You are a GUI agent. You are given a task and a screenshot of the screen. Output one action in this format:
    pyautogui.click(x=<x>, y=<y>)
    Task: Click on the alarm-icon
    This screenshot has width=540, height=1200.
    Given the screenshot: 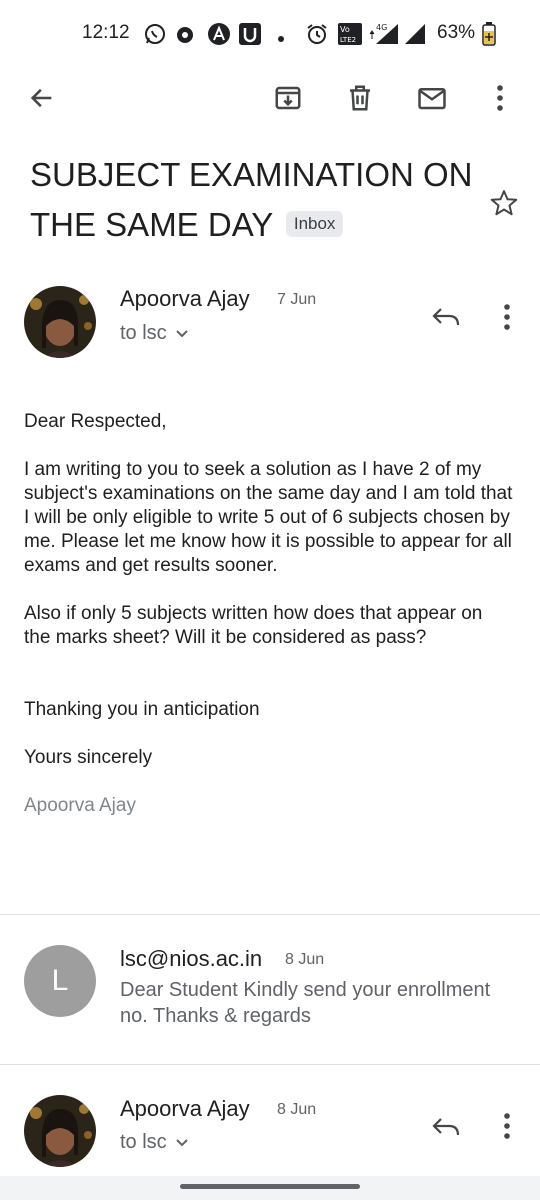 What is the action you would take?
    pyautogui.click(x=317, y=36)
    